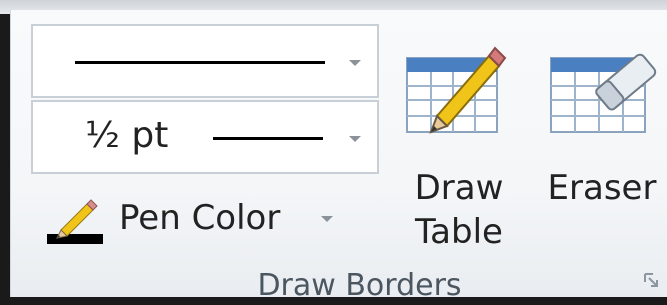 This screenshot has width=667, height=305. I want to click on draw-table-button: Draw Table, so click(459, 148).